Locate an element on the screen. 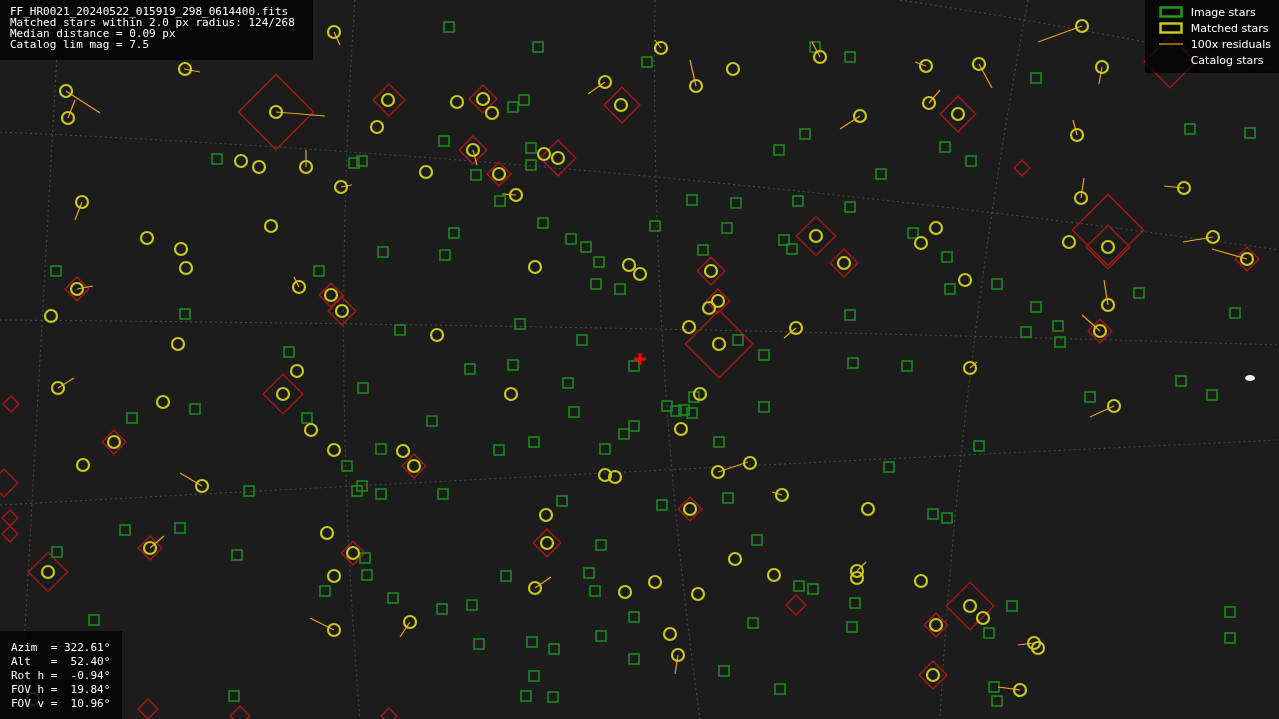  info-text: Median distance = 0.09 px is located at coordinates (93, 33).